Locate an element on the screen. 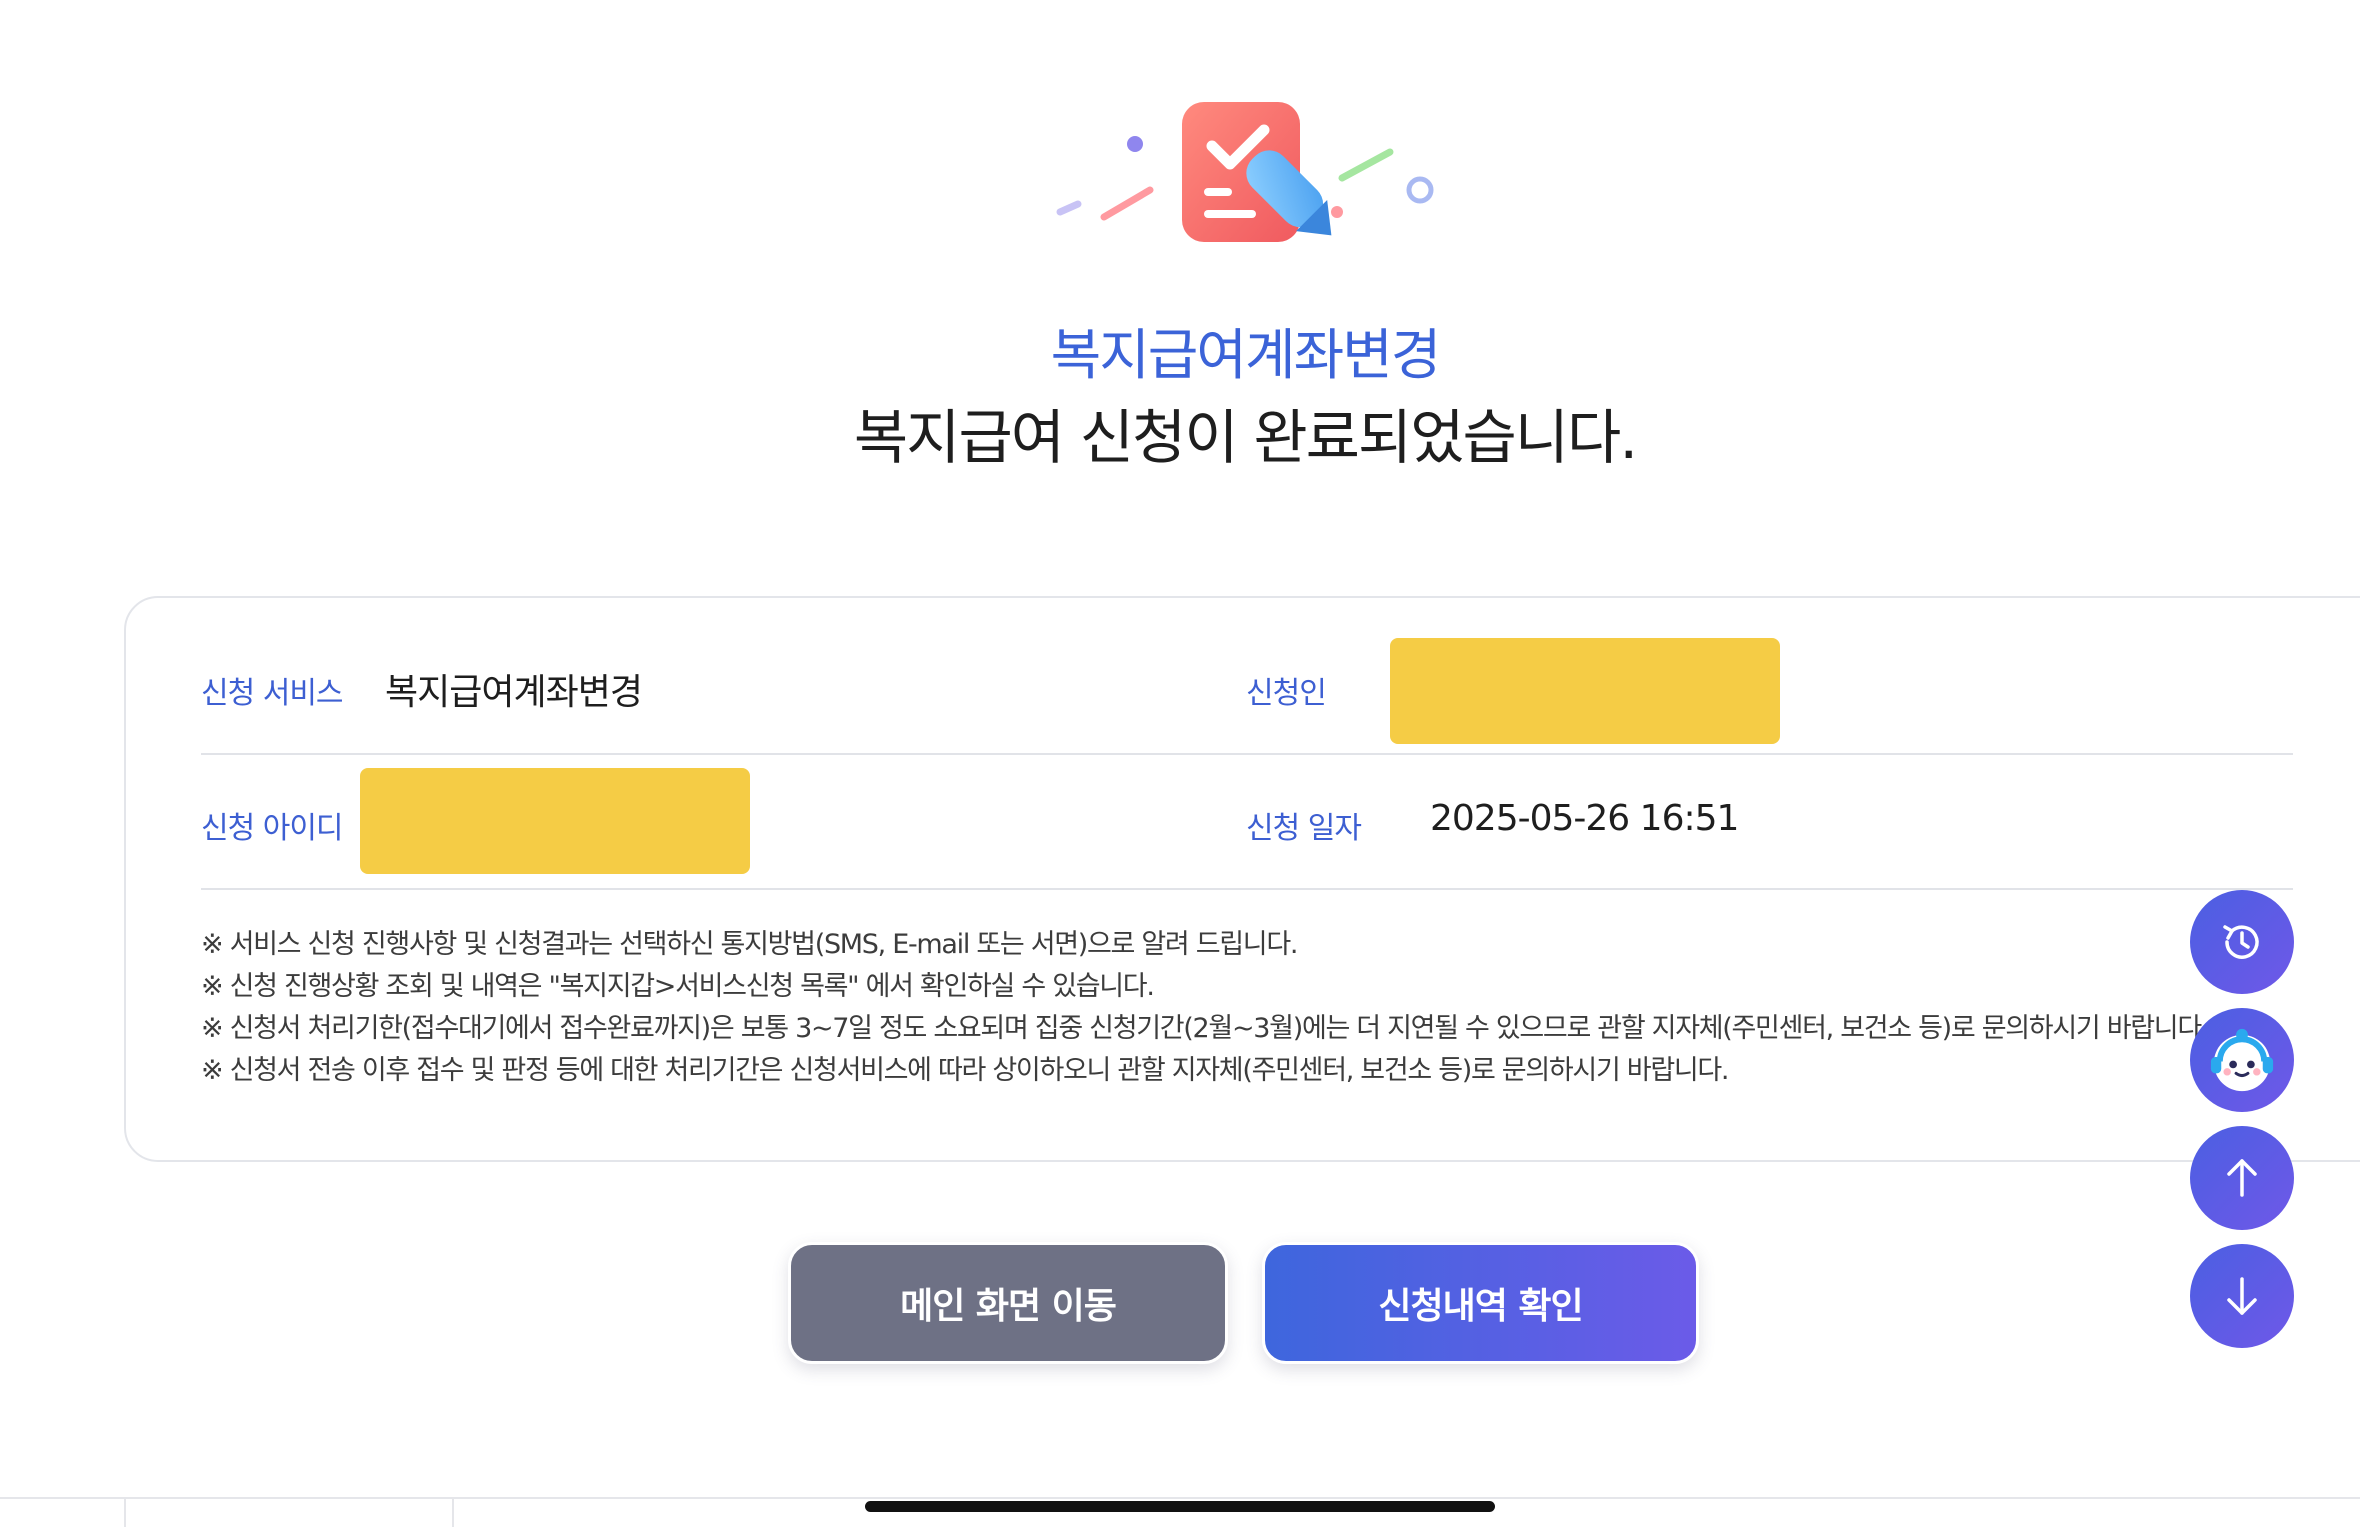 The width and height of the screenshot is (2360, 1527). service-title: 복지급여계좌변경 is located at coordinates (1246, 355).